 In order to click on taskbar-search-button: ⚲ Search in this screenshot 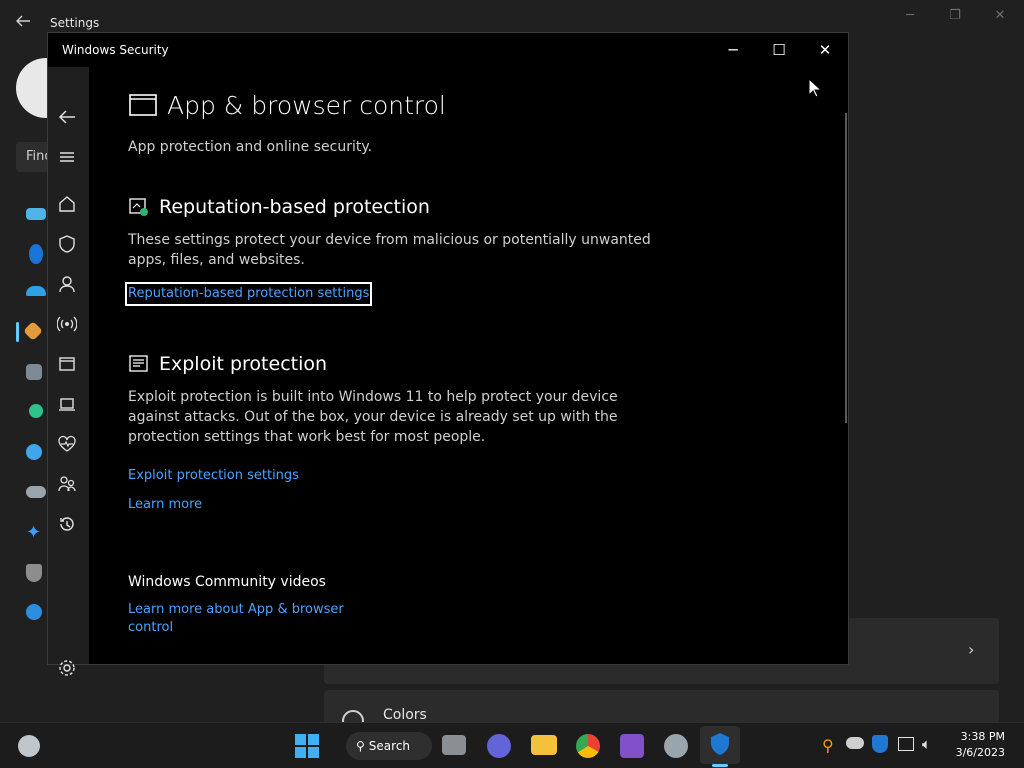, I will do `click(389, 746)`.